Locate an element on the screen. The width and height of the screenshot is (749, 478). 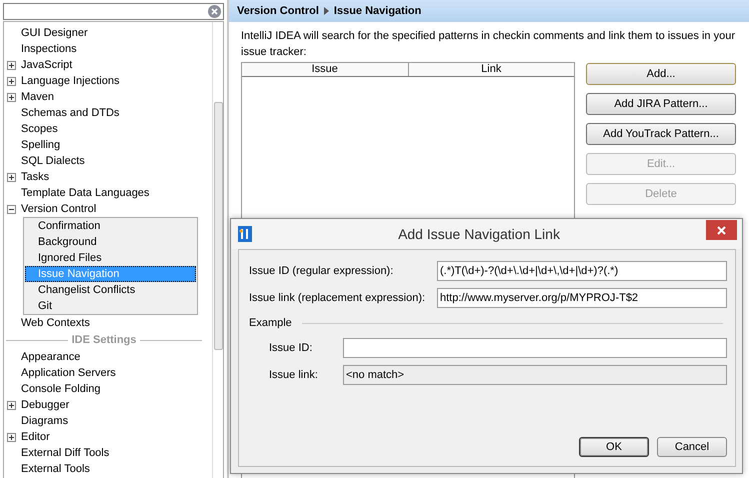
tree-item: SQL Dialects is located at coordinates (53, 161).